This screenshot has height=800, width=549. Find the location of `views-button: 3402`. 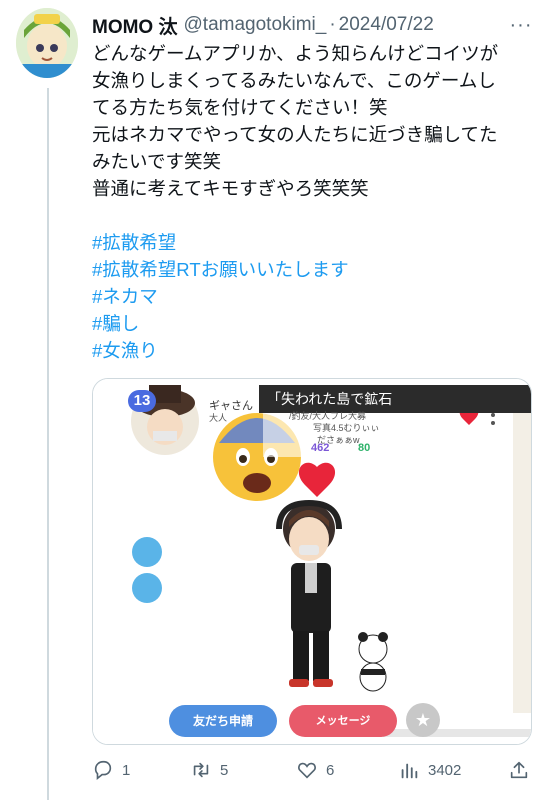

views-button: 3402 is located at coordinates (429, 770).